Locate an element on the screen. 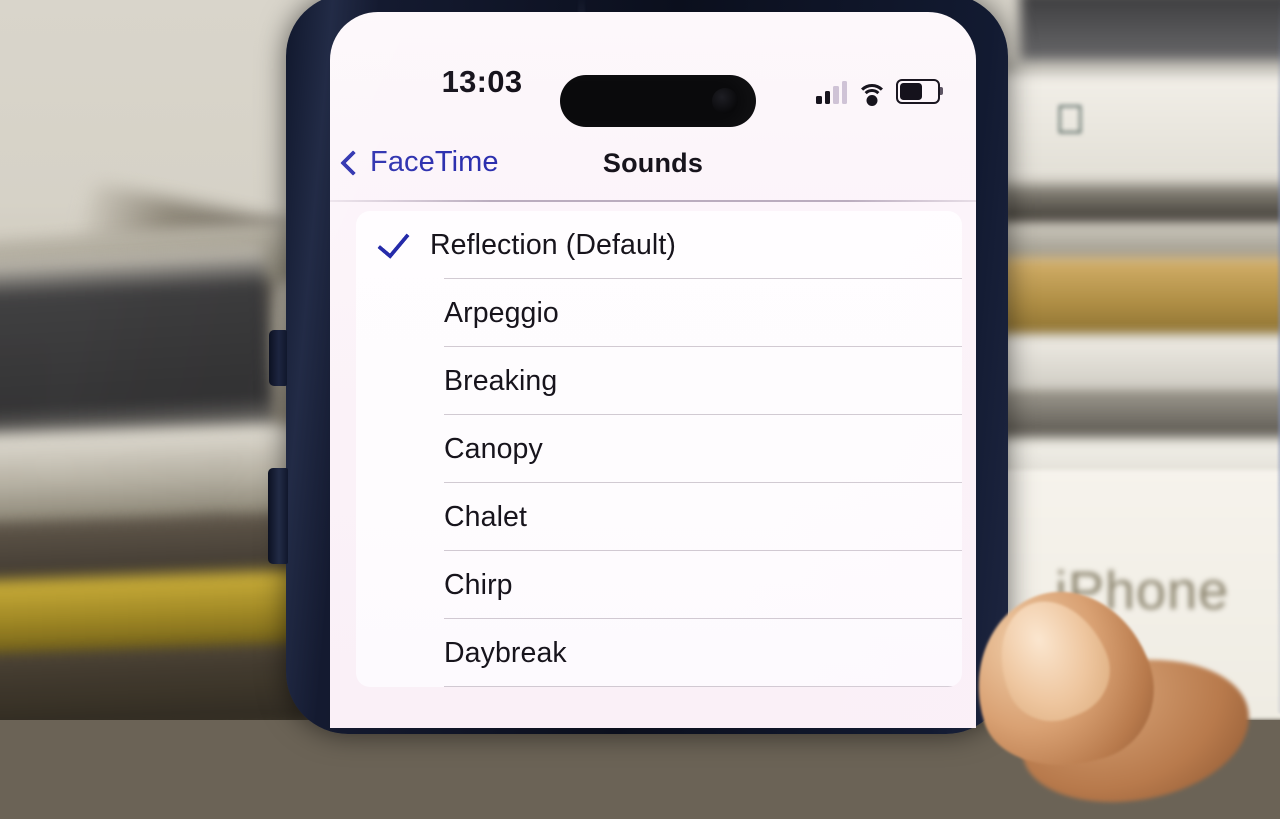  cellular-signal-icon is located at coordinates (831, 92).